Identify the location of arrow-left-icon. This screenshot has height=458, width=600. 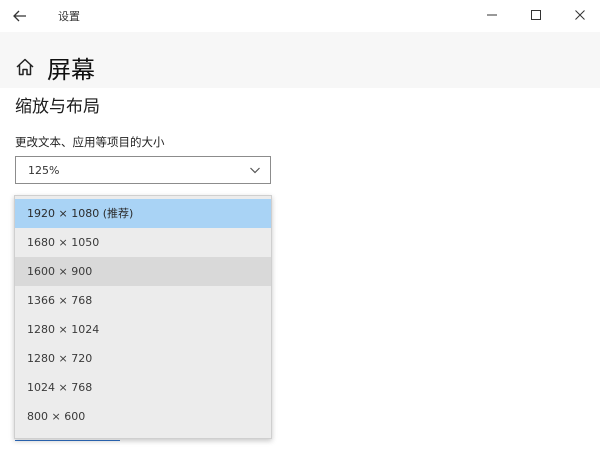
(19, 16).